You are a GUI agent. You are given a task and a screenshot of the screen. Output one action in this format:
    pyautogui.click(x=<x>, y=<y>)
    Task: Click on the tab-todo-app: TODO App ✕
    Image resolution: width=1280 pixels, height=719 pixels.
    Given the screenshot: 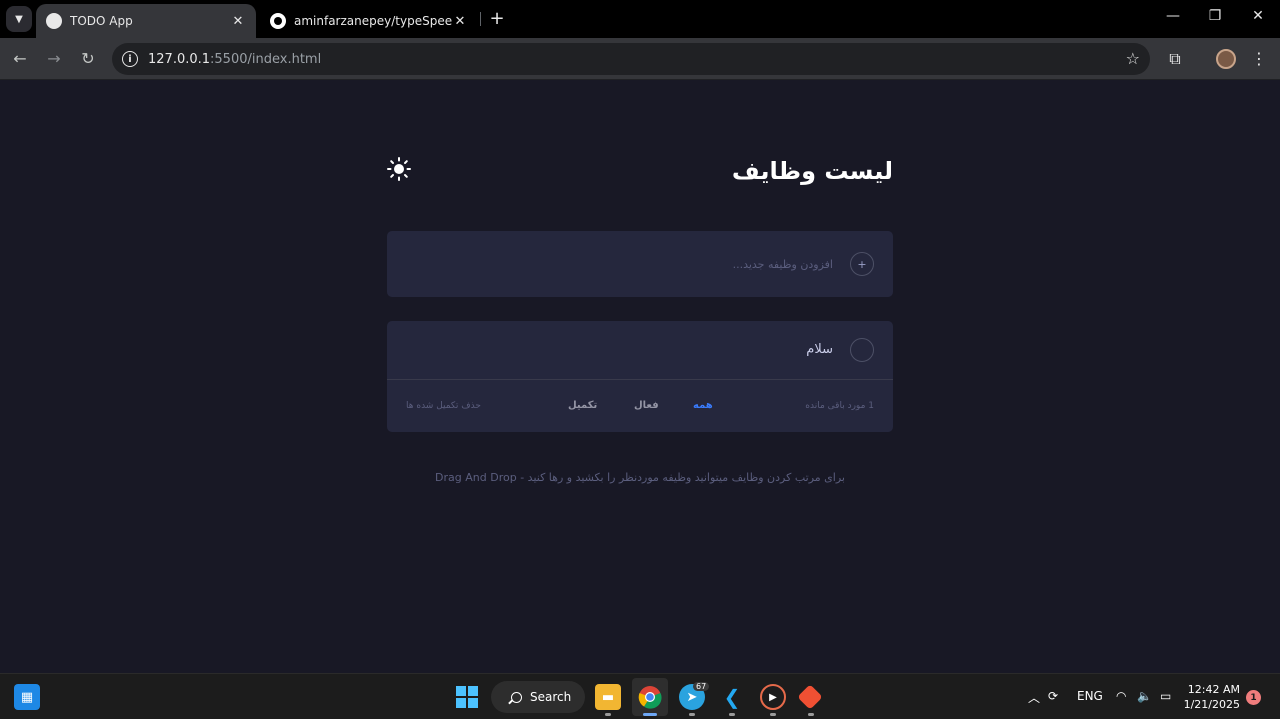 What is the action you would take?
    pyautogui.click(x=146, y=21)
    